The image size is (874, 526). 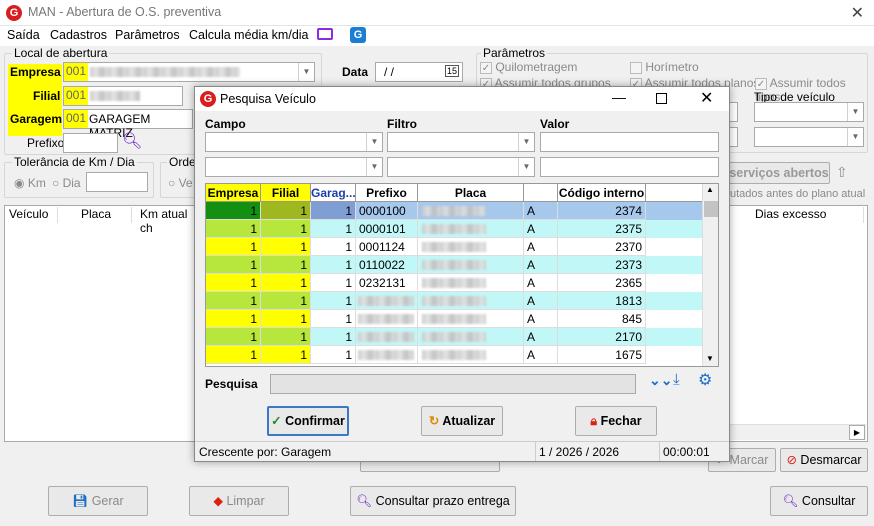 I want to click on limpar-button: ◆ Limpar, so click(x=239, y=501).